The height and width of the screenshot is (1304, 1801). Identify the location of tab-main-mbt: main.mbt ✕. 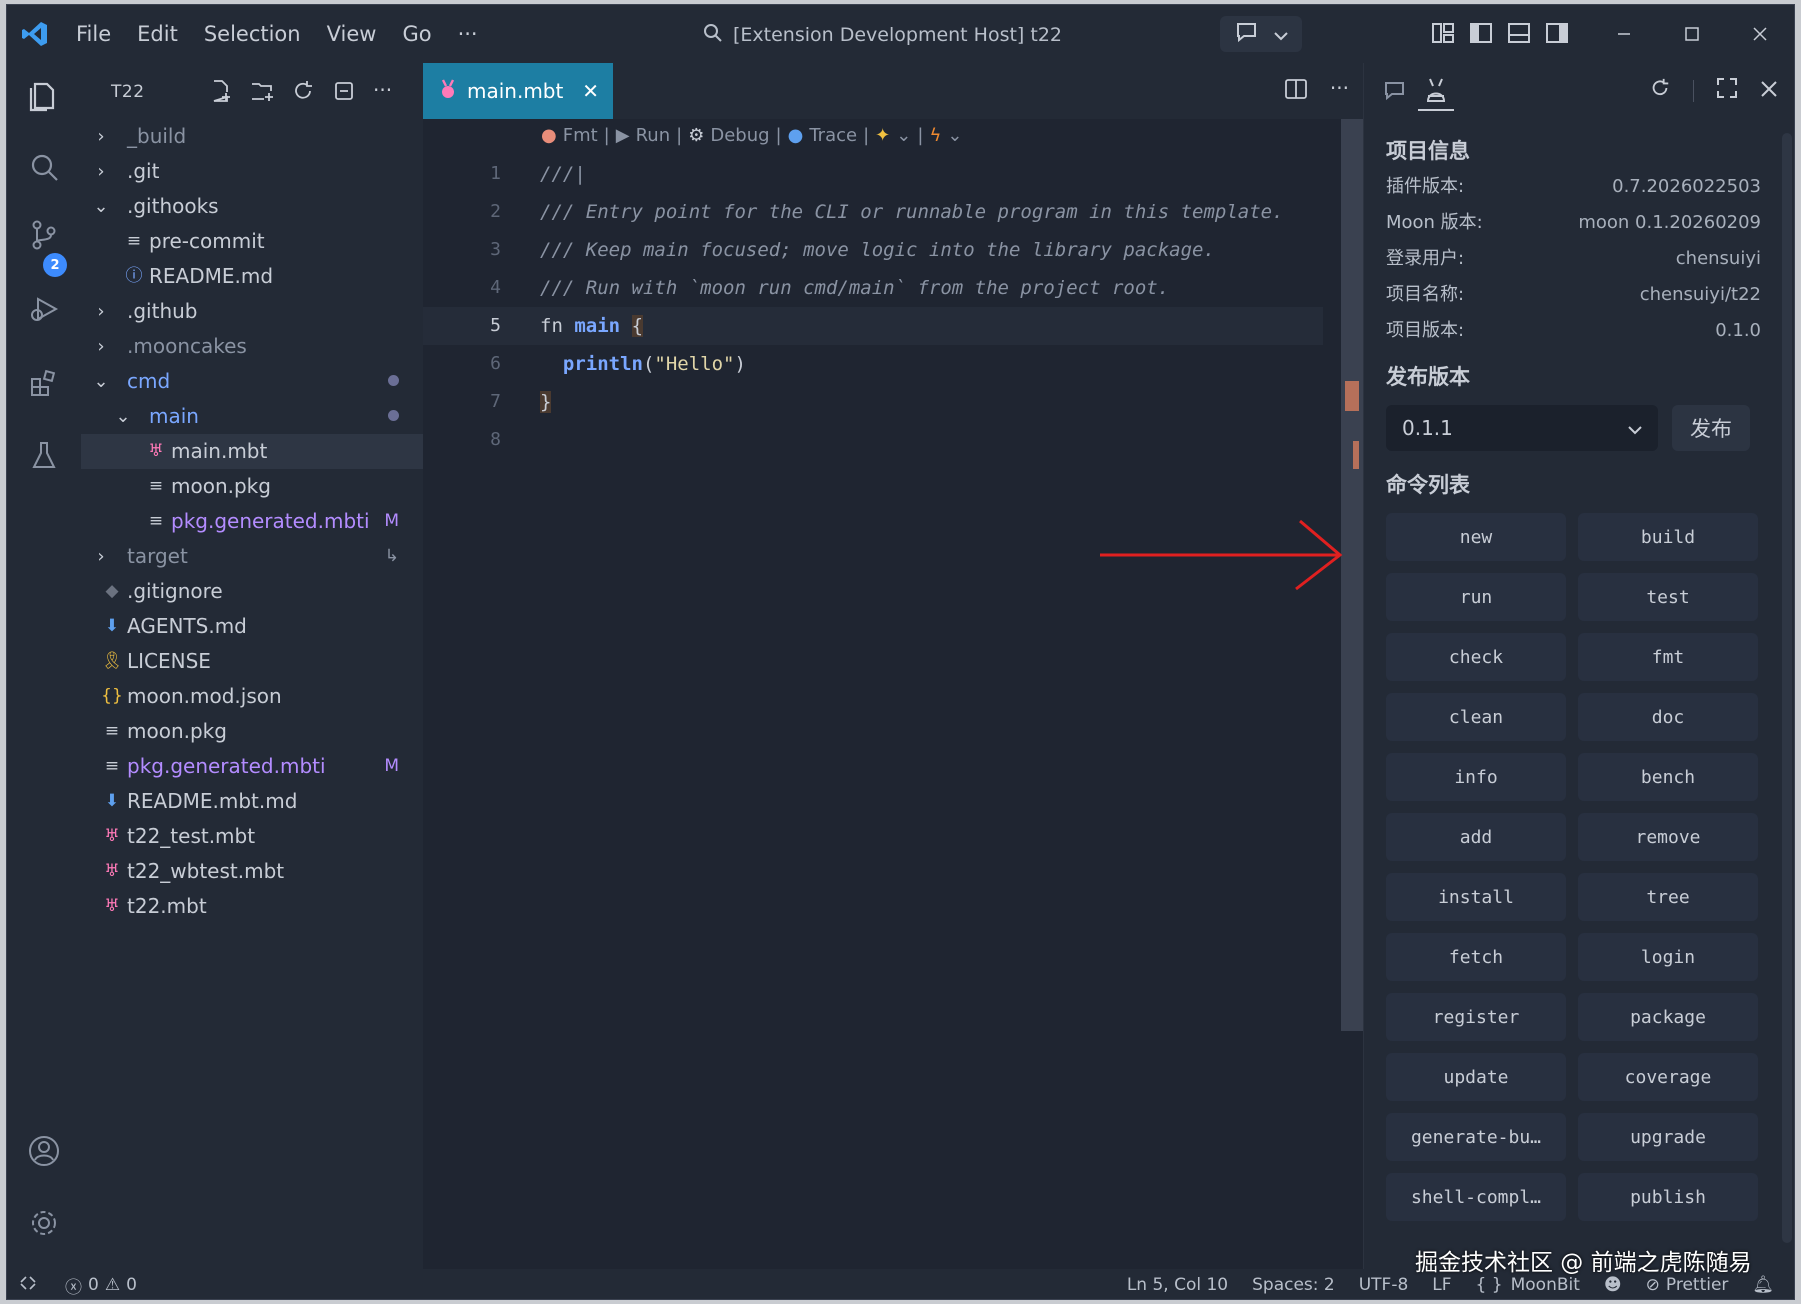
(518, 91).